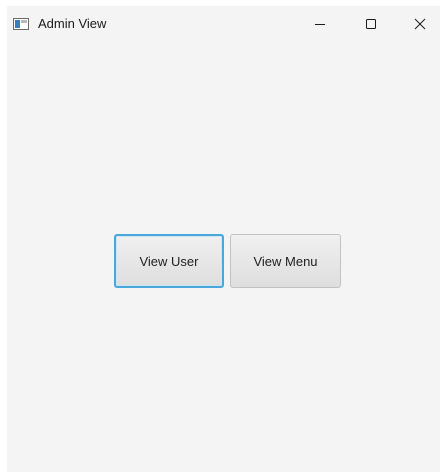  What do you see at coordinates (21, 23) in the screenshot?
I see `app-icon` at bounding box center [21, 23].